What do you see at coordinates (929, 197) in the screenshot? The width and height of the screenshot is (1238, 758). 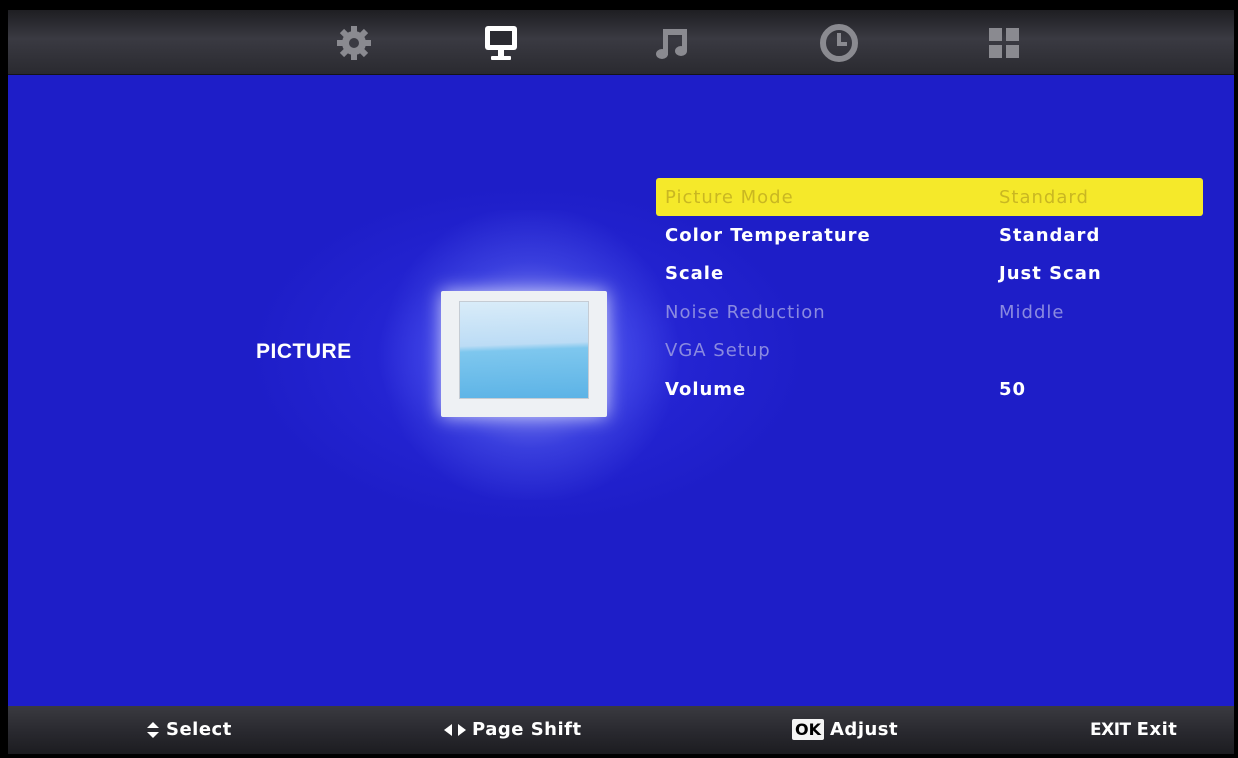 I see `menu-item-picture-mode: Picture Mode Standard` at bounding box center [929, 197].